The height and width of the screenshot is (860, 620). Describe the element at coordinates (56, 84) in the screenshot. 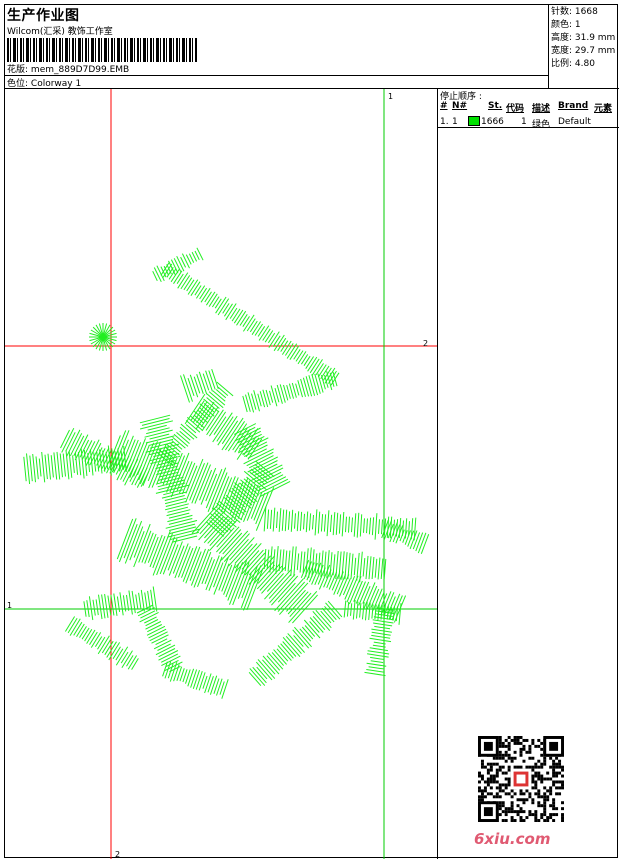

I see `color-value: Colorway 1` at that location.